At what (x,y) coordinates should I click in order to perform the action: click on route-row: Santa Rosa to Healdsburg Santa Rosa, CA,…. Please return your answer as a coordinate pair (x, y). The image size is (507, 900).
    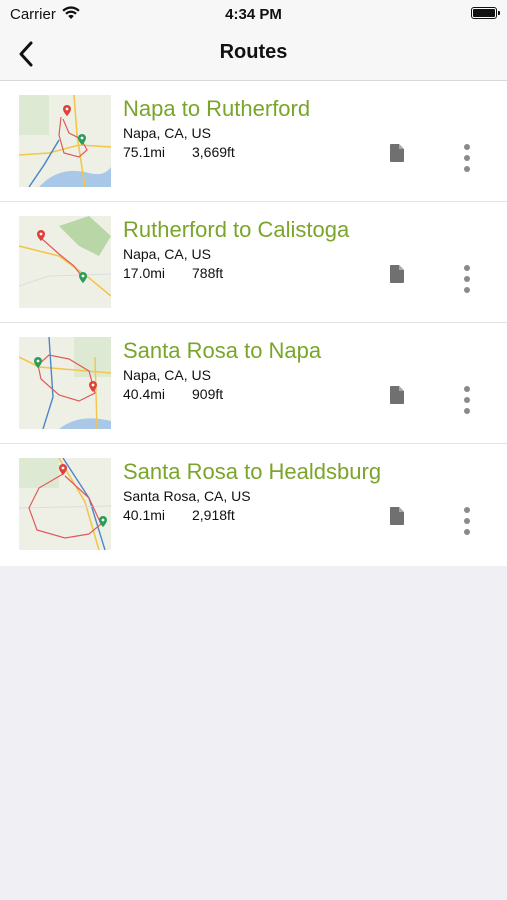
    Looking at the image, I should click on (253, 505).